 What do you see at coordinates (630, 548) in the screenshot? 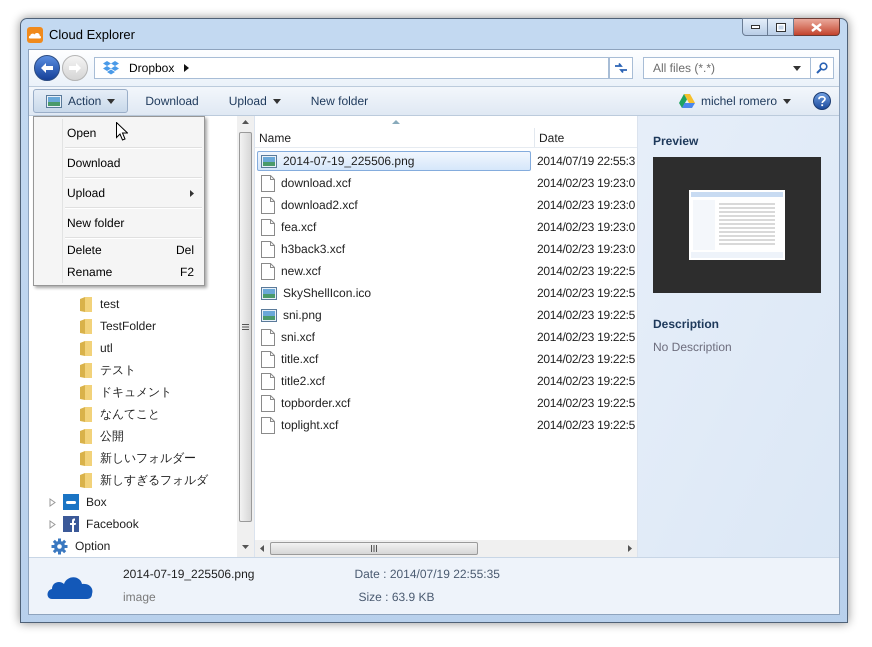
I see `scroll-right-icon` at bounding box center [630, 548].